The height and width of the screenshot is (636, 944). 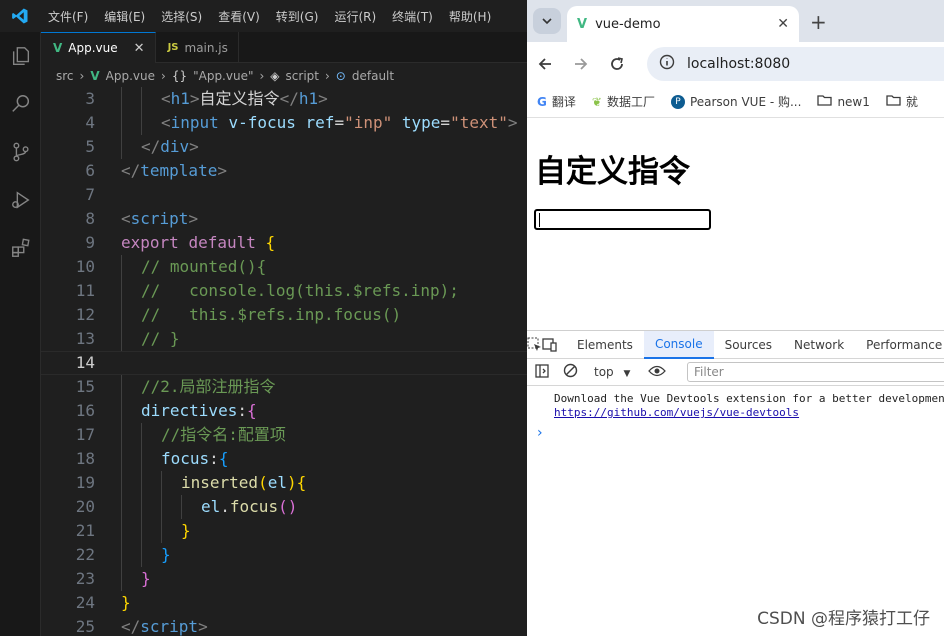 I want to click on tab-app-vue: V App.vue ✕, so click(x=98, y=47).